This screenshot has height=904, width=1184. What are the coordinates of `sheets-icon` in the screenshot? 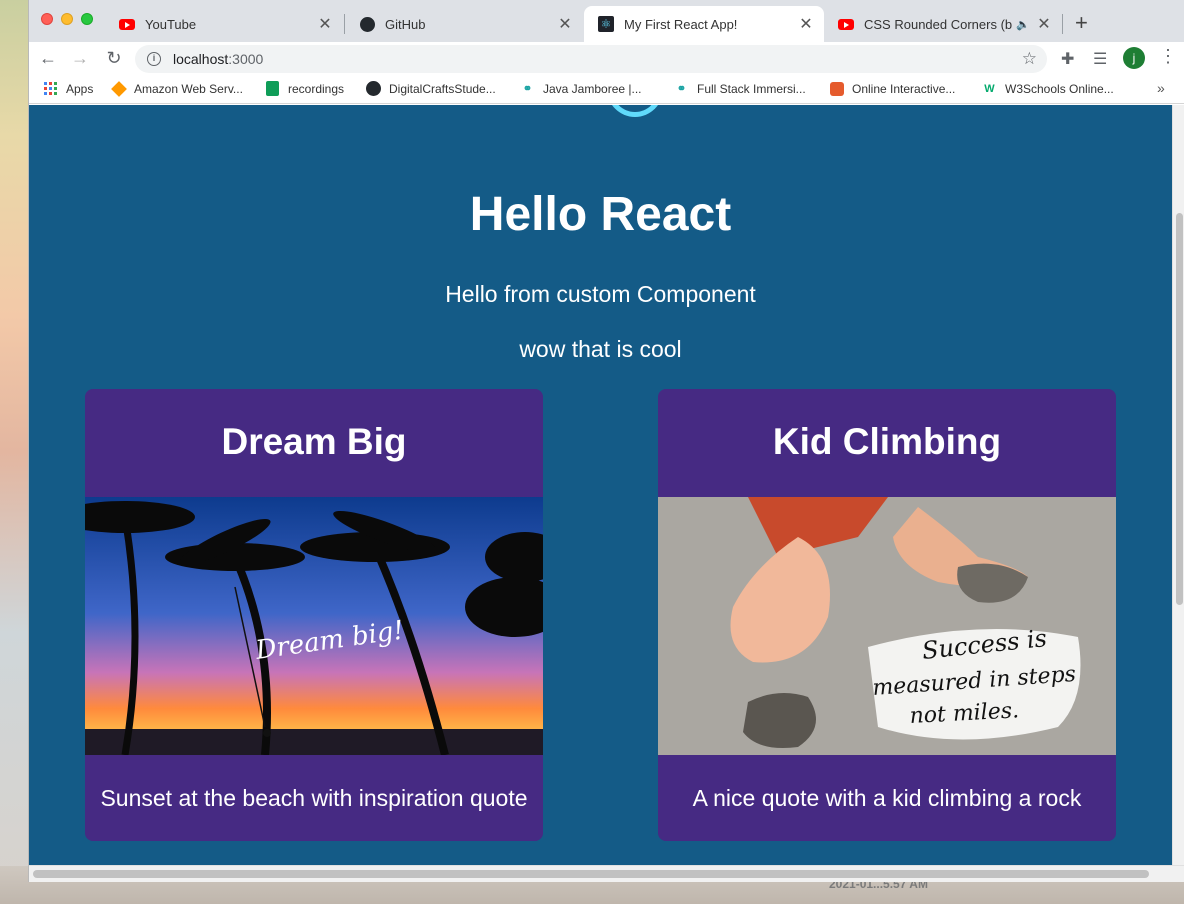 It's located at (272, 88).